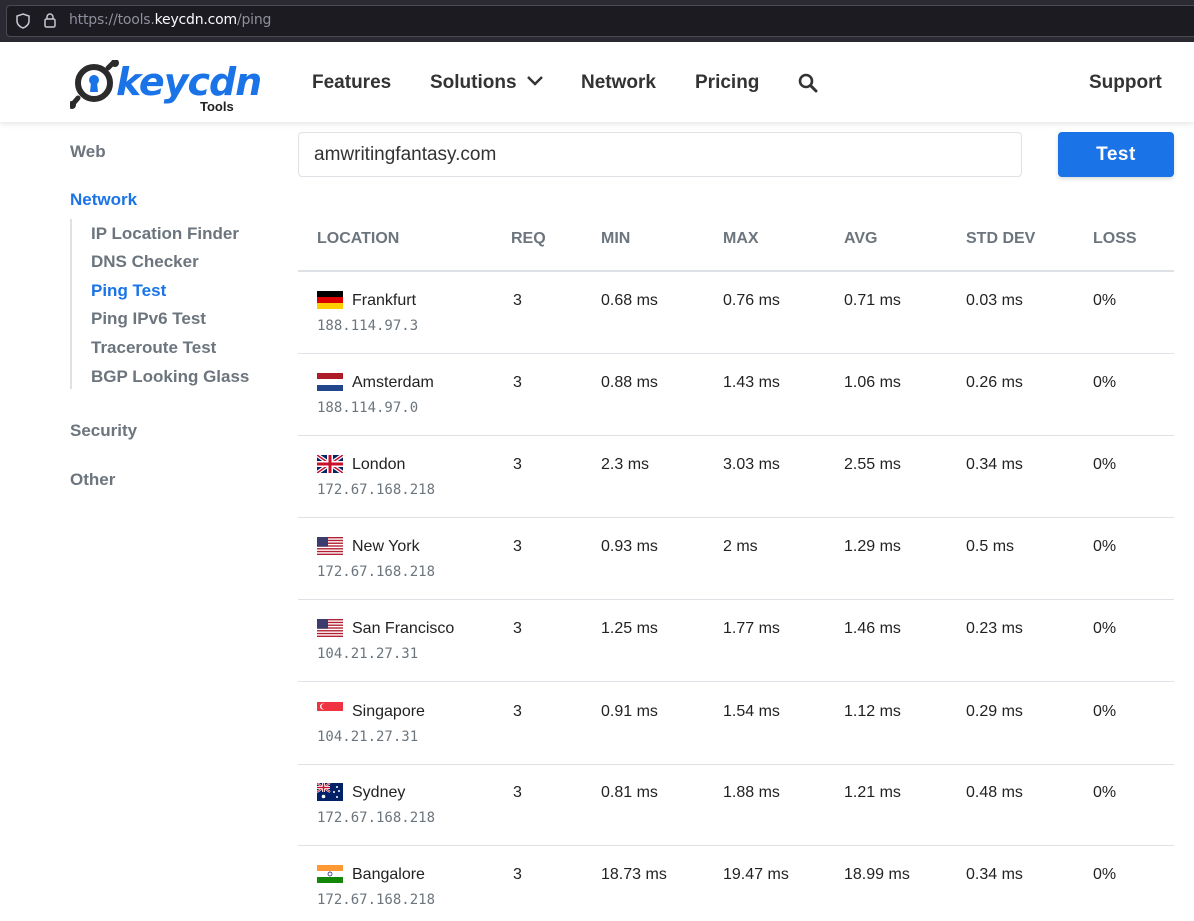 This screenshot has width=1194, height=921. Describe the element at coordinates (379, 792) in the screenshot. I see `location-city: Sydney` at that location.